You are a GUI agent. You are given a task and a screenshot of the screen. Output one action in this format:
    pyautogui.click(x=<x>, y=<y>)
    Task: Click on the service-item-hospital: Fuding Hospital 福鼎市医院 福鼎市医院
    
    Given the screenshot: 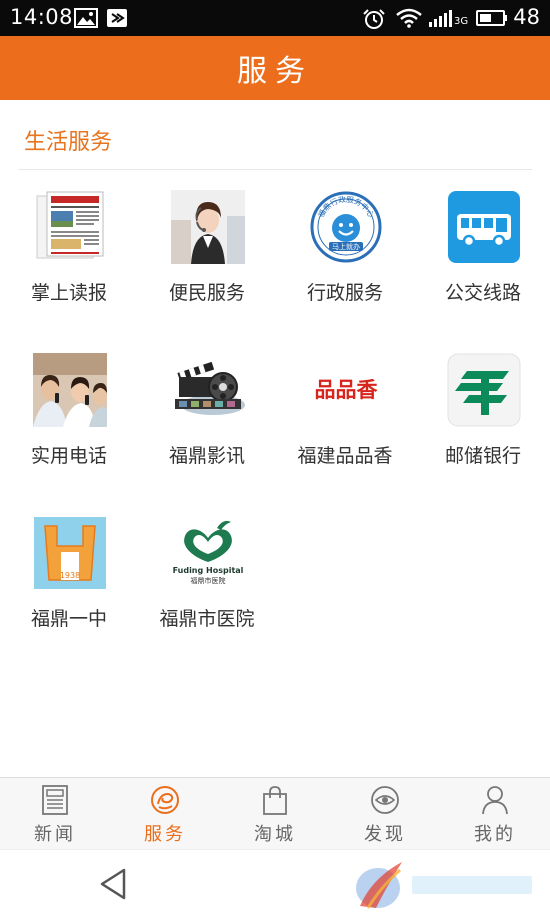 What is the action you would take?
    pyautogui.click(x=207, y=581)
    